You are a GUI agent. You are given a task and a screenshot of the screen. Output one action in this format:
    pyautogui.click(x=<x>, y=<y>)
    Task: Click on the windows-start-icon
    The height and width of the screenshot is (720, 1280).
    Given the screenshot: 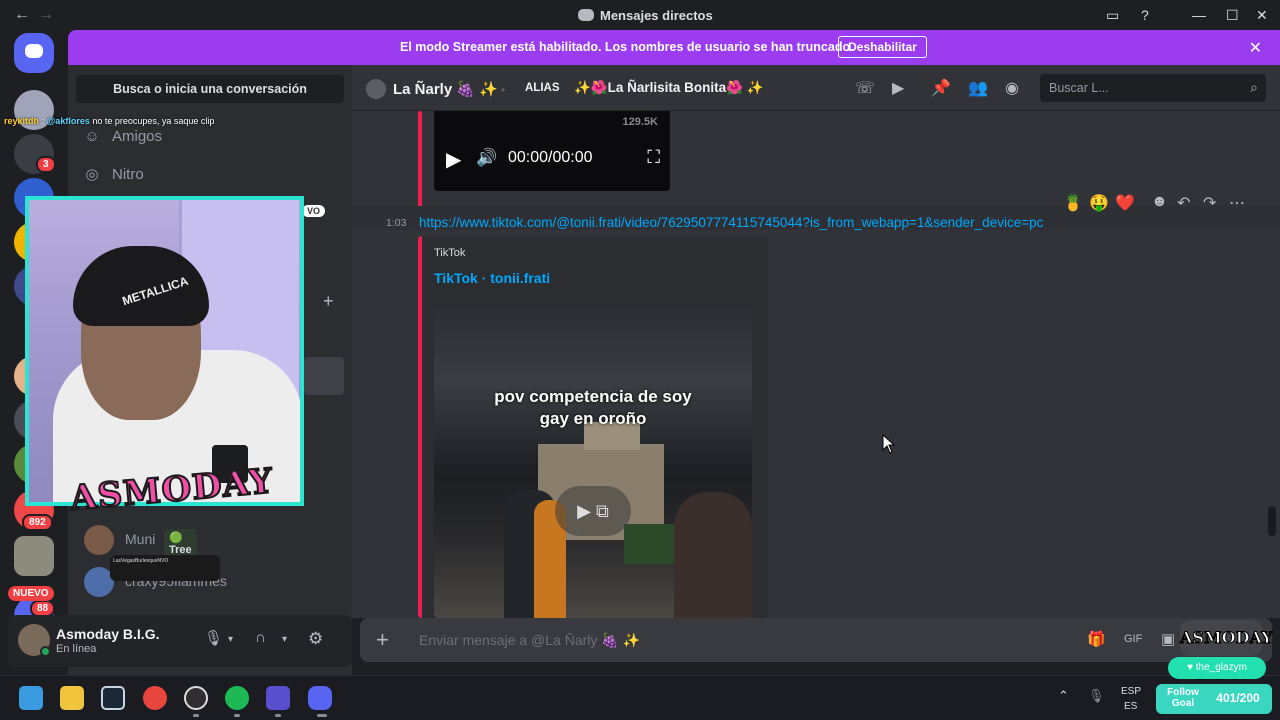 What is the action you would take?
    pyautogui.click(x=31, y=698)
    